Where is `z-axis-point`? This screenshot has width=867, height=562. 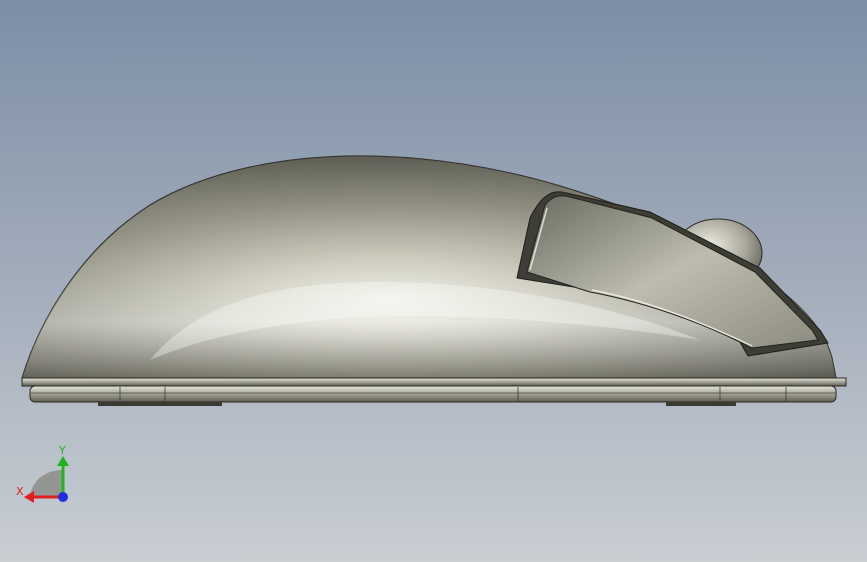 z-axis-point is located at coordinates (63, 497).